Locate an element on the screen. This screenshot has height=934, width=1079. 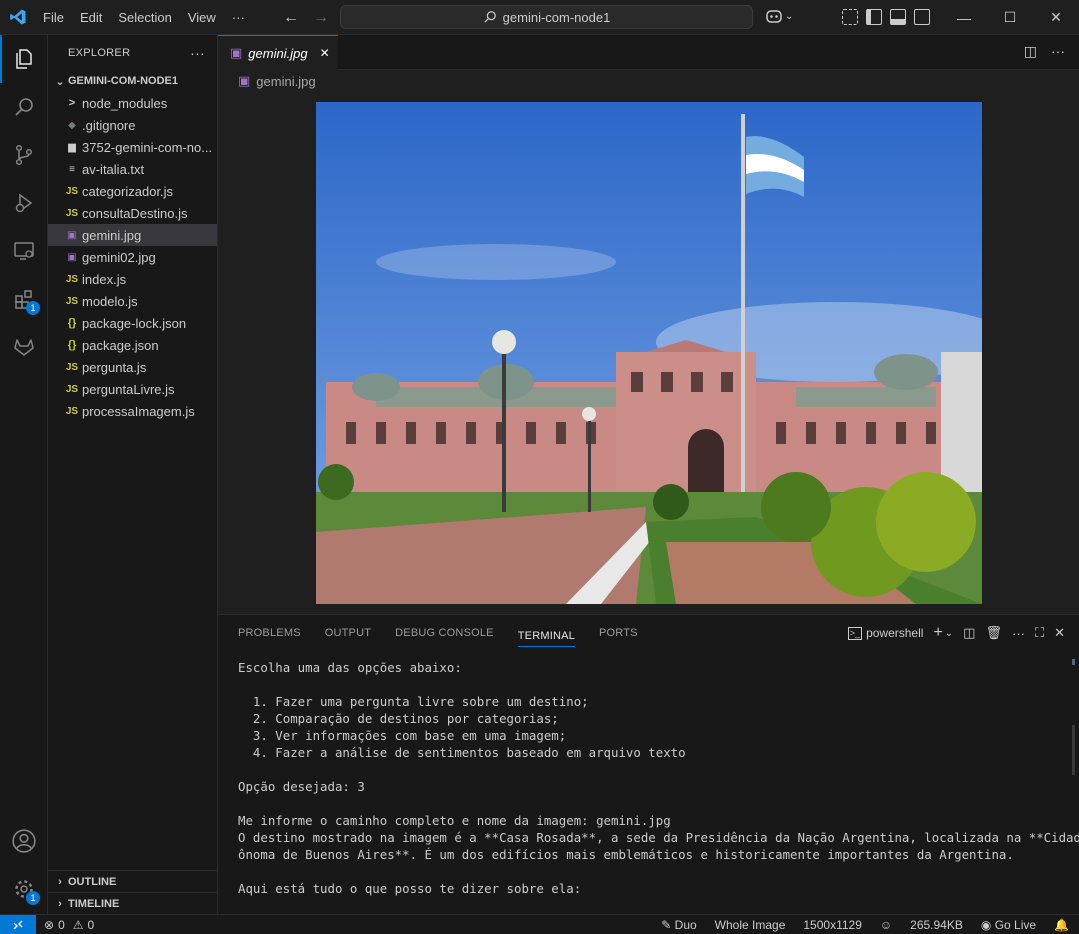
menu-more: ··· is located at coordinates (238, 17).